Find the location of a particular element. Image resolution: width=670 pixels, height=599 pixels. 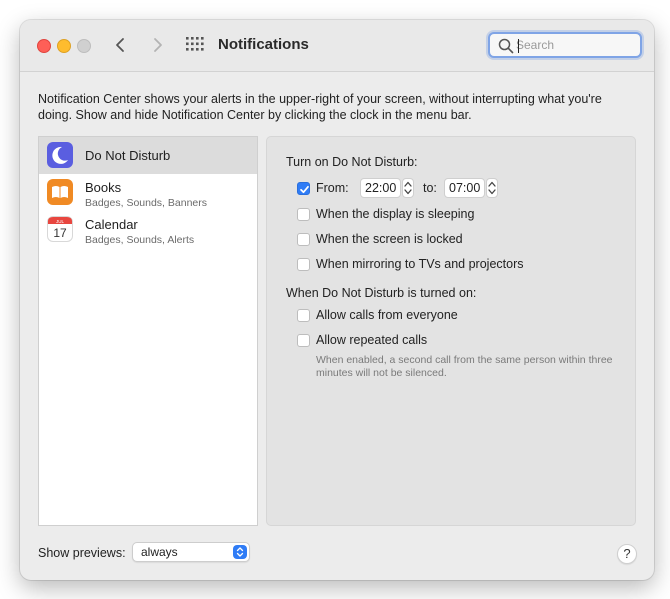

screen-locked-checkbox is located at coordinates (303, 239).